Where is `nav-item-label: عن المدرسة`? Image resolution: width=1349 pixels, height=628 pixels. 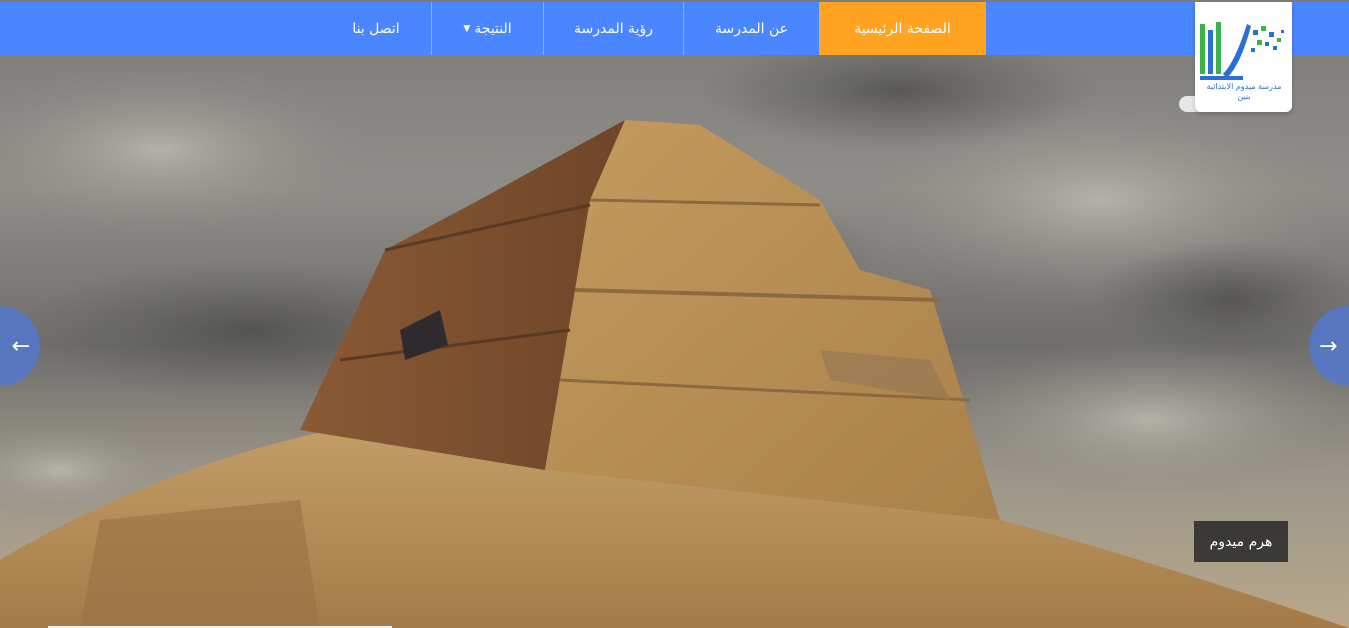 nav-item-label: عن المدرسة is located at coordinates (751, 28).